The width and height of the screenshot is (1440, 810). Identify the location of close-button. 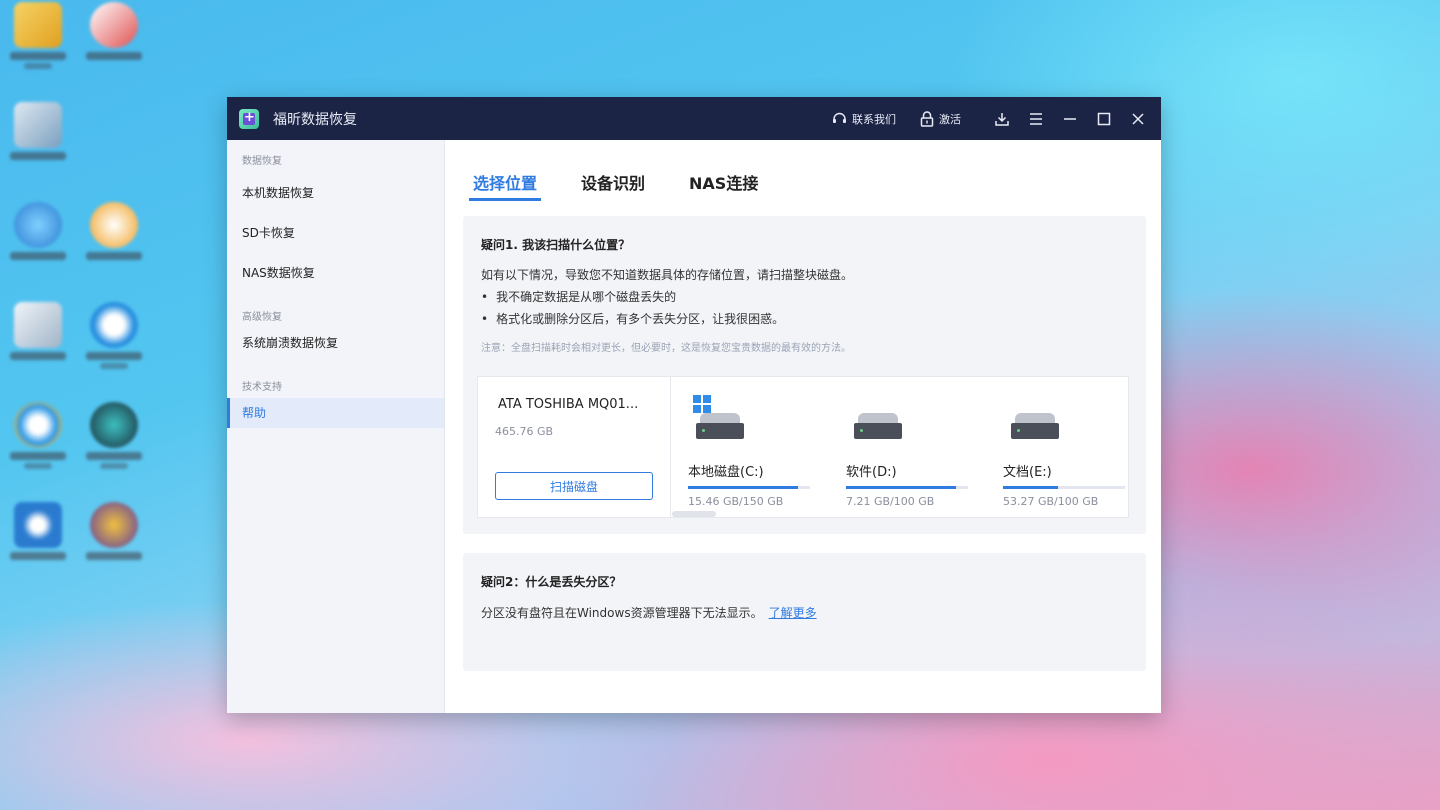
(1138, 118).